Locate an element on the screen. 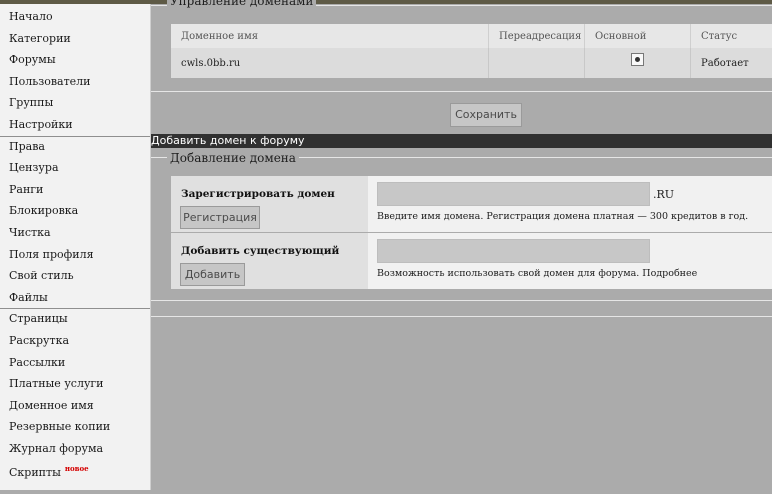  sidebar-item-label: Платные услуги is located at coordinates (56, 384).